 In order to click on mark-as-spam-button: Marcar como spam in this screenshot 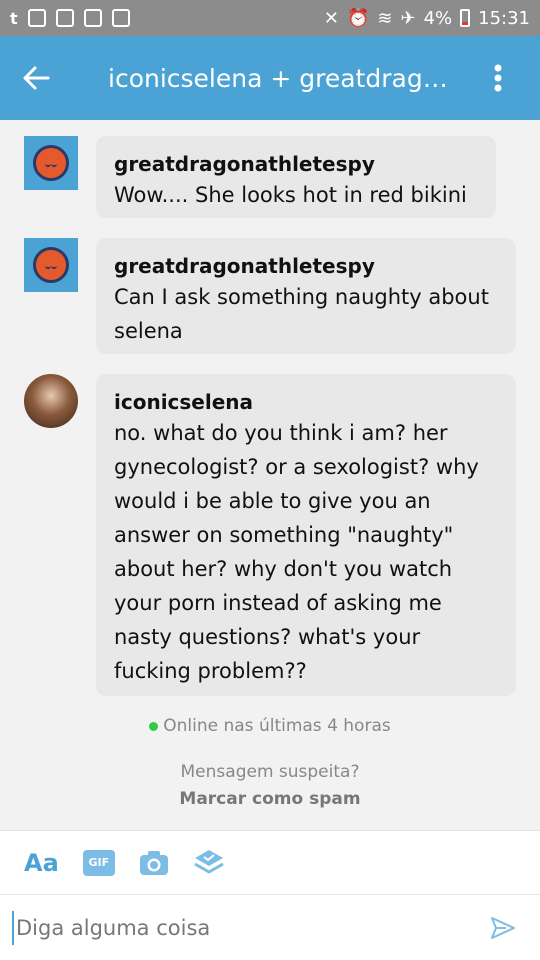, I will do `click(270, 799)`.